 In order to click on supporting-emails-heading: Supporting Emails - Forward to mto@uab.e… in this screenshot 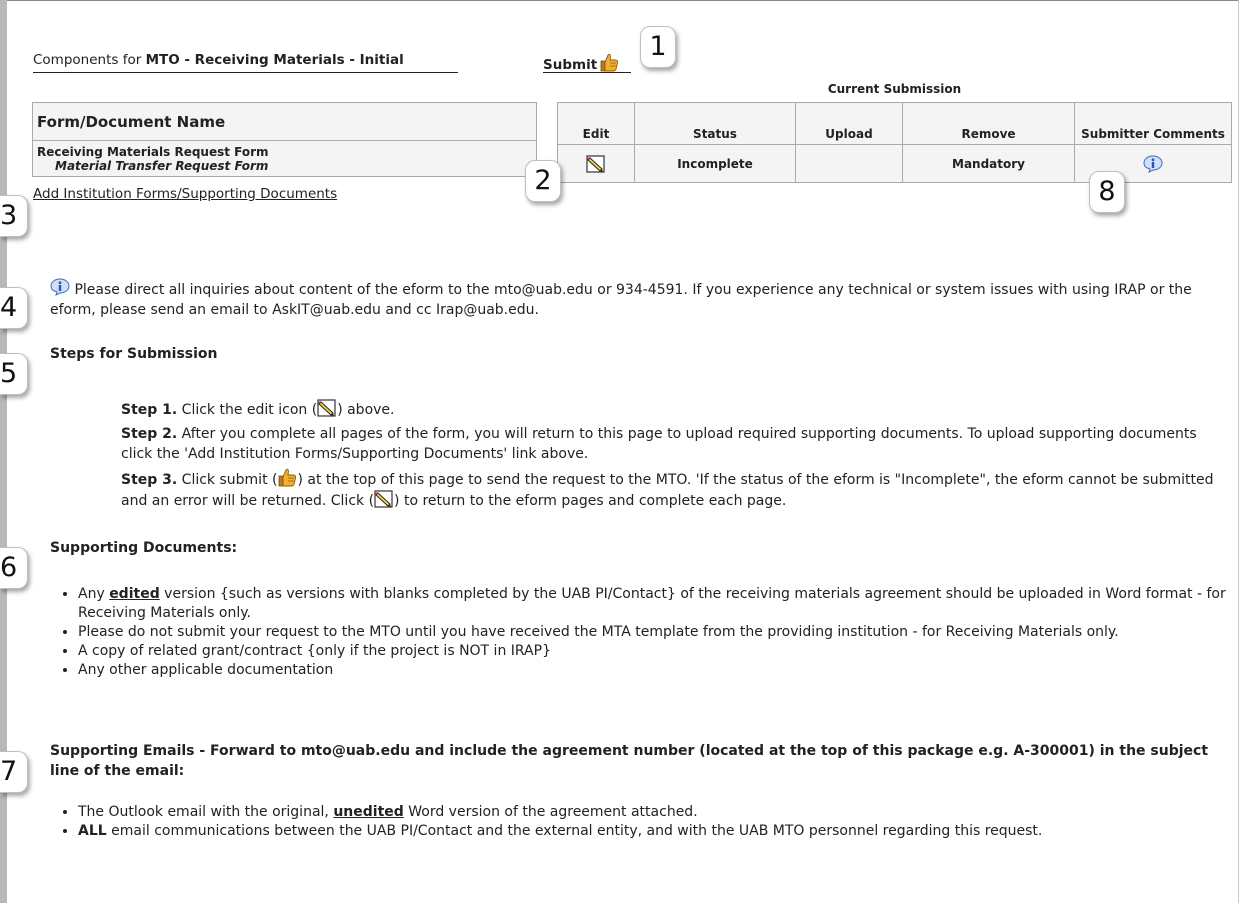, I will do `click(629, 761)`.